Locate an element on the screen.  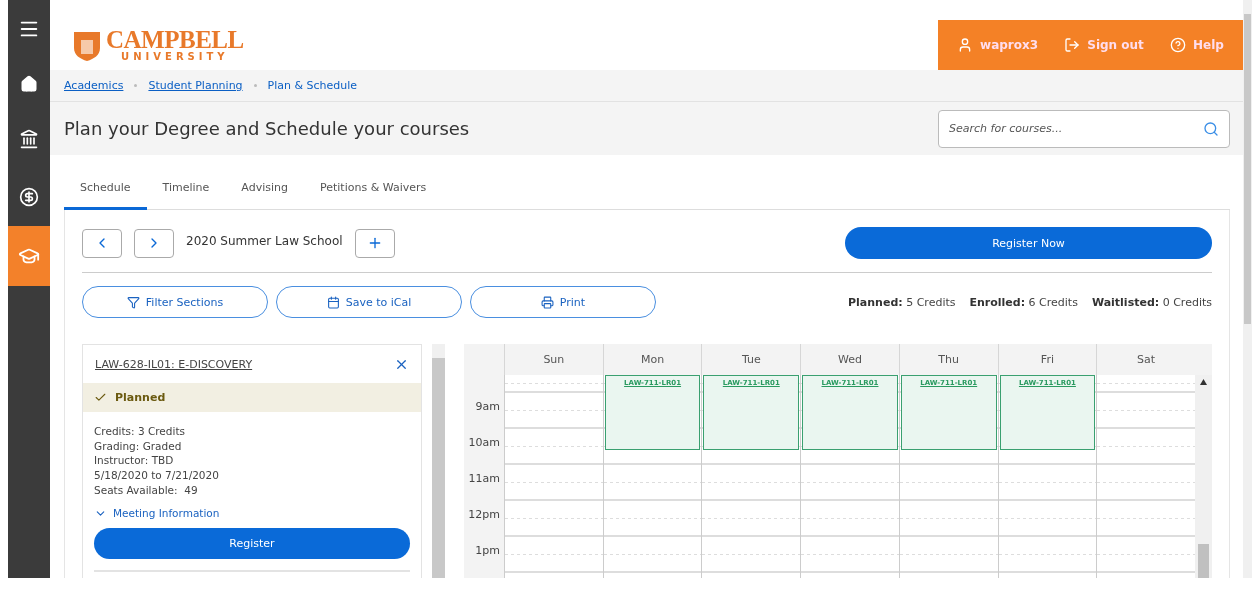
course-detail: 5/18/2020 to 7/21/2020 is located at coordinates (157, 475).